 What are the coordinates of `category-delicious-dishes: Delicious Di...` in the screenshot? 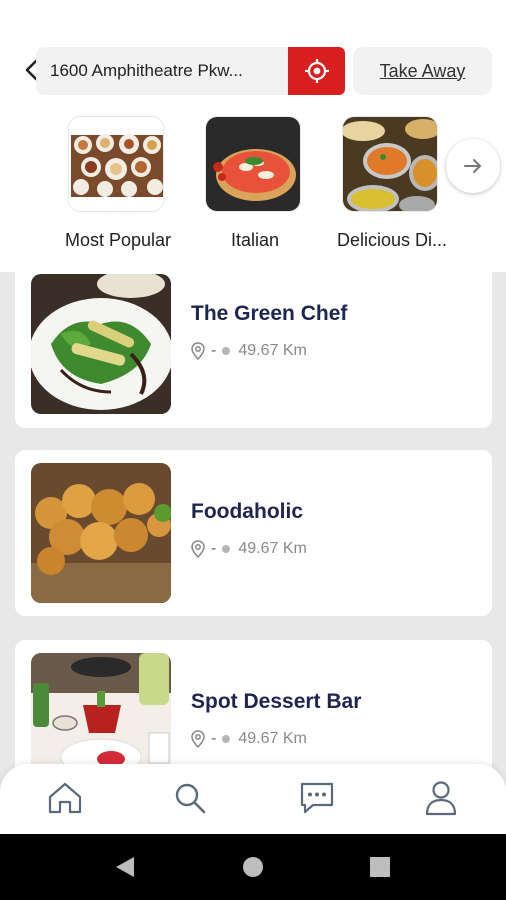 It's located at (392, 183).